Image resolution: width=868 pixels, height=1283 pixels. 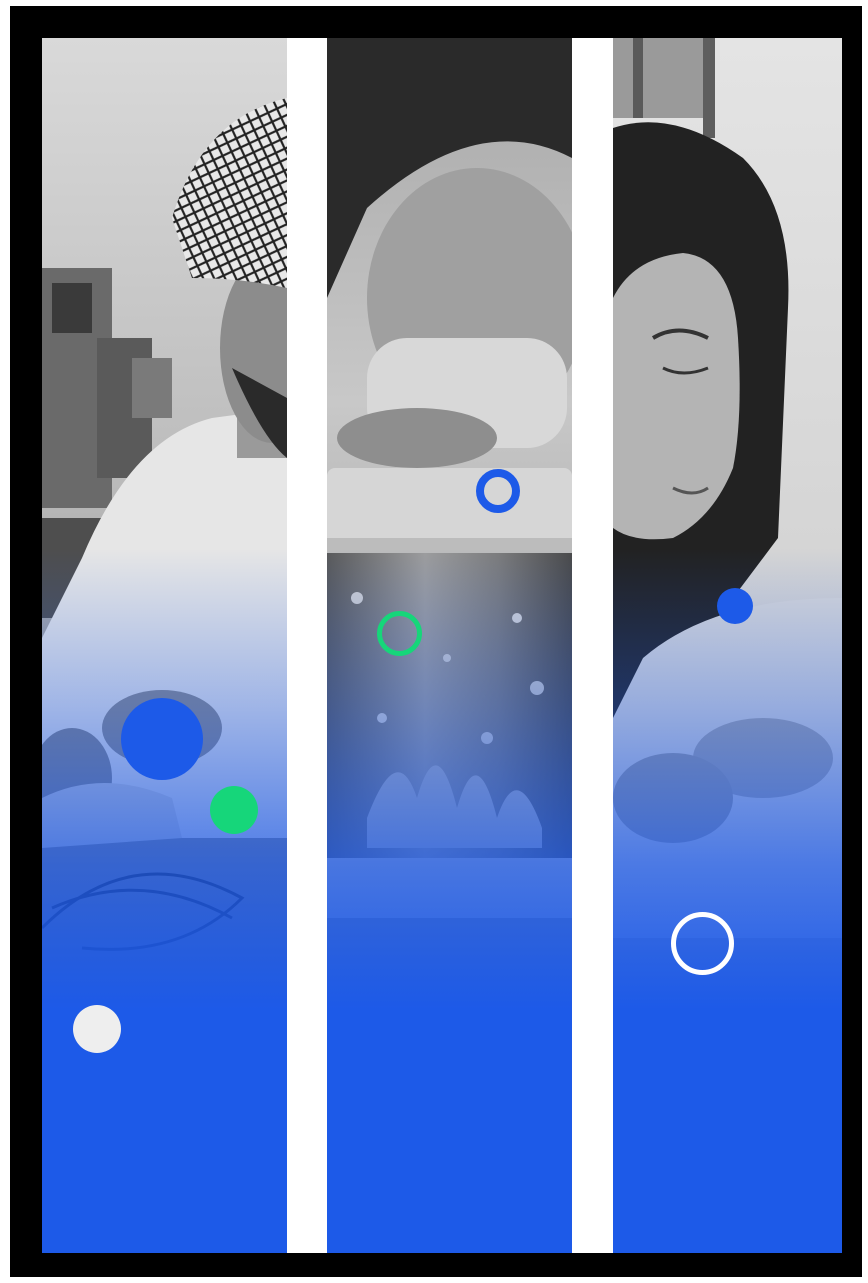 What do you see at coordinates (735, 606) in the screenshot?
I see `blue-filled-dot-small` at bounding box center [735, 606].